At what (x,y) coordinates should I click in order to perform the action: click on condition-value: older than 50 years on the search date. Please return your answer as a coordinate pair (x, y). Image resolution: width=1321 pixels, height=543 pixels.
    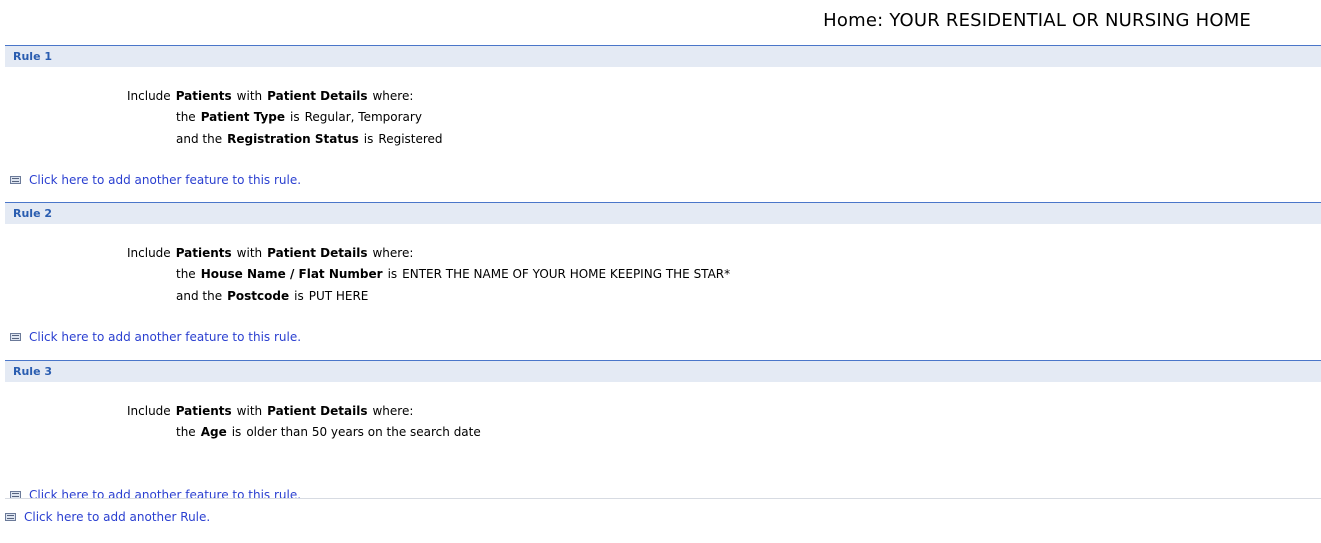
    Looking at the image, I should click on (363, 432).